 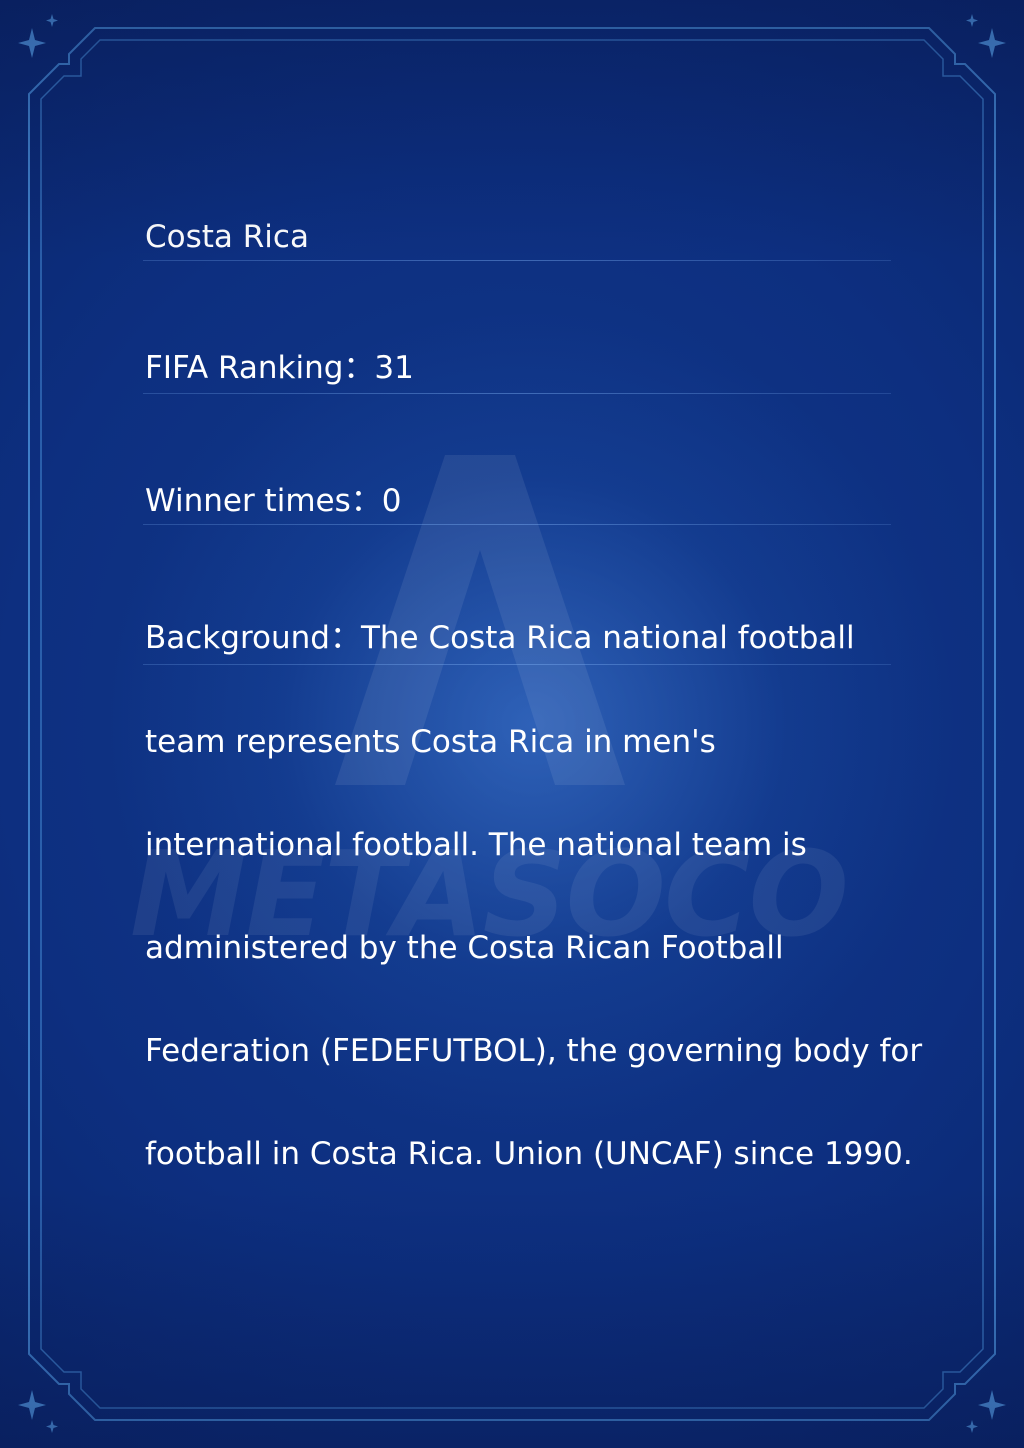 I want to click on winner-times: Winner times：0, so click(x=273, y=501).